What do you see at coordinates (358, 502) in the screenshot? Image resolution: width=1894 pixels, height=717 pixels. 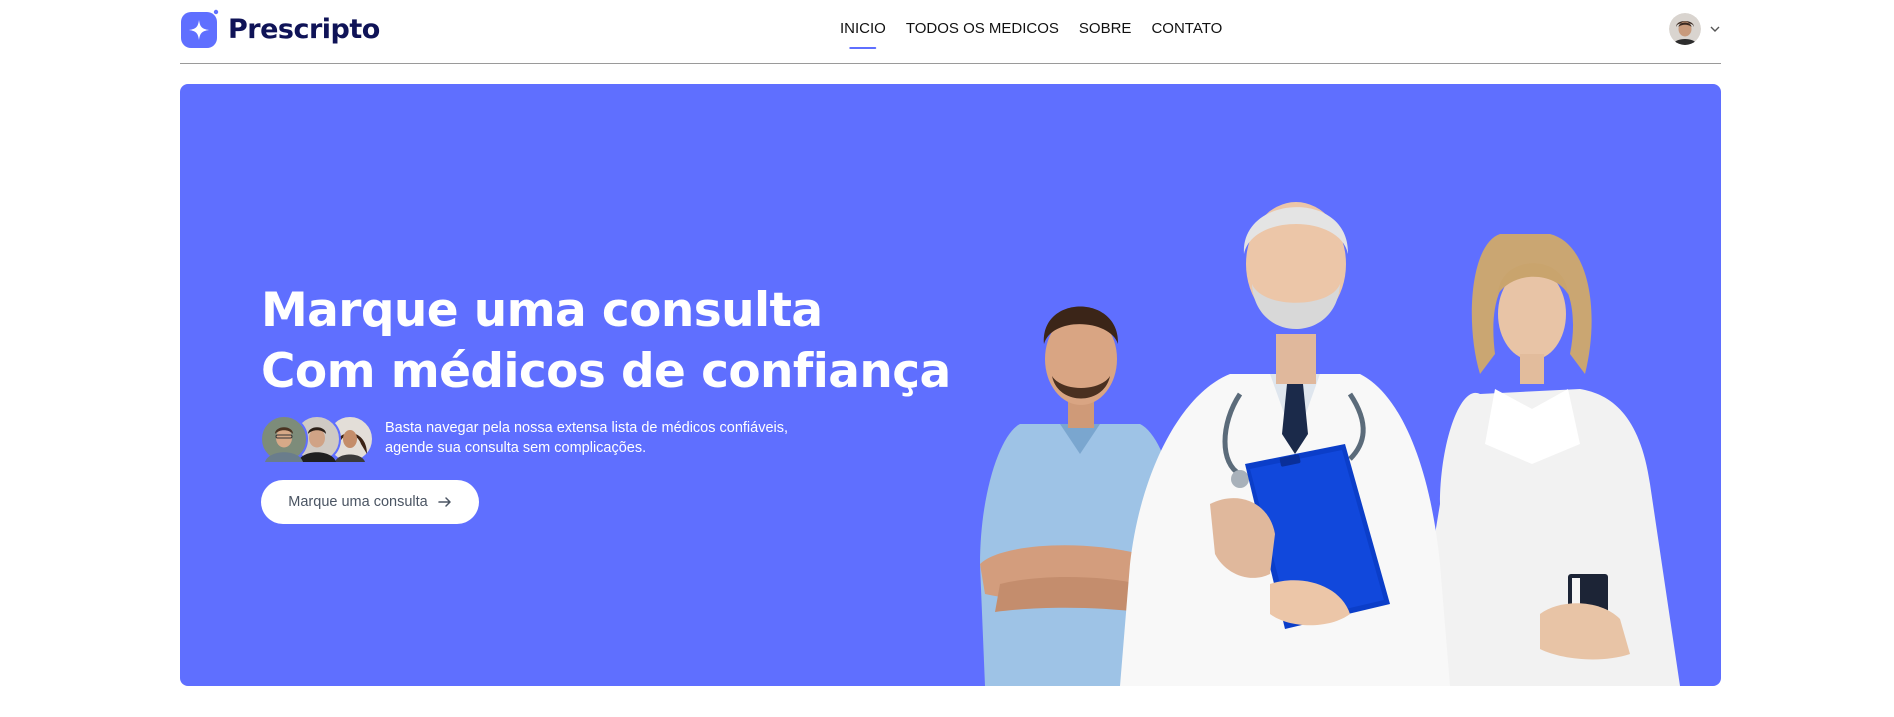 I see `book-appointment-label: Marque uma consulta` at bounding box center [358, 502].